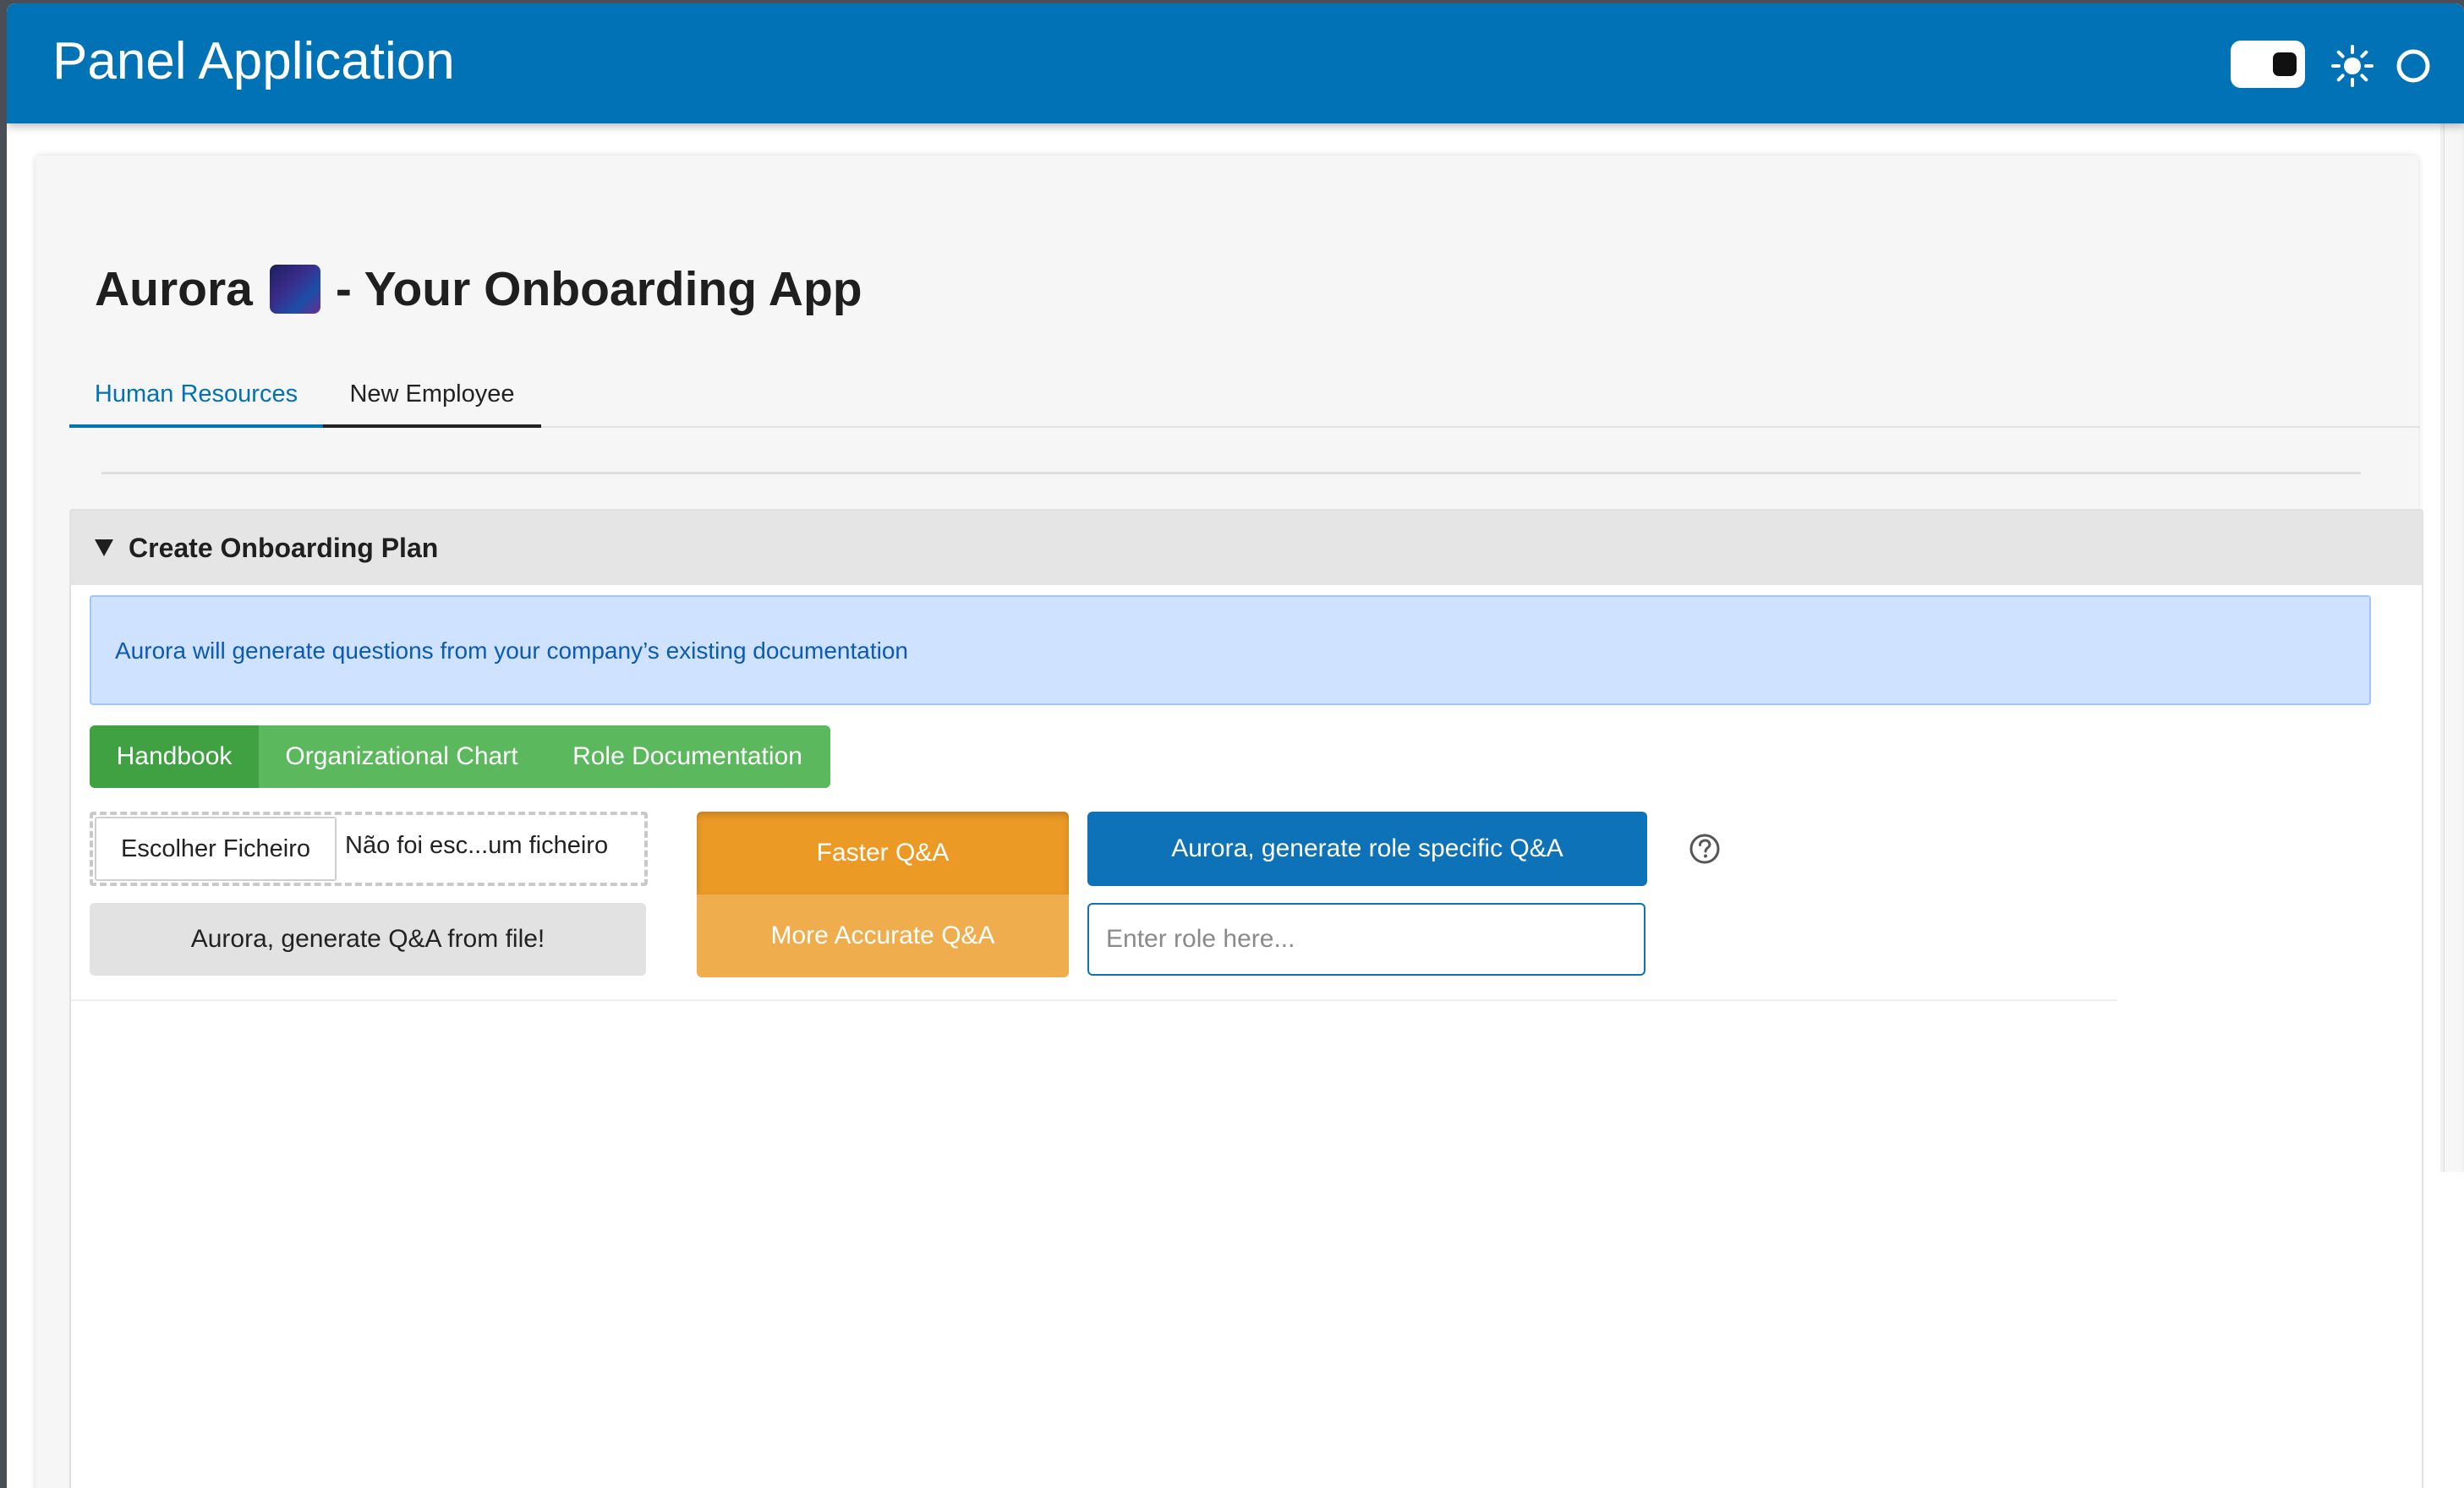 This screenshot has width=2464, height=1488. What do you see at coordinates (294, 289) in the screenshot?
I see `aurora-image` at bounding box center [294, 289].